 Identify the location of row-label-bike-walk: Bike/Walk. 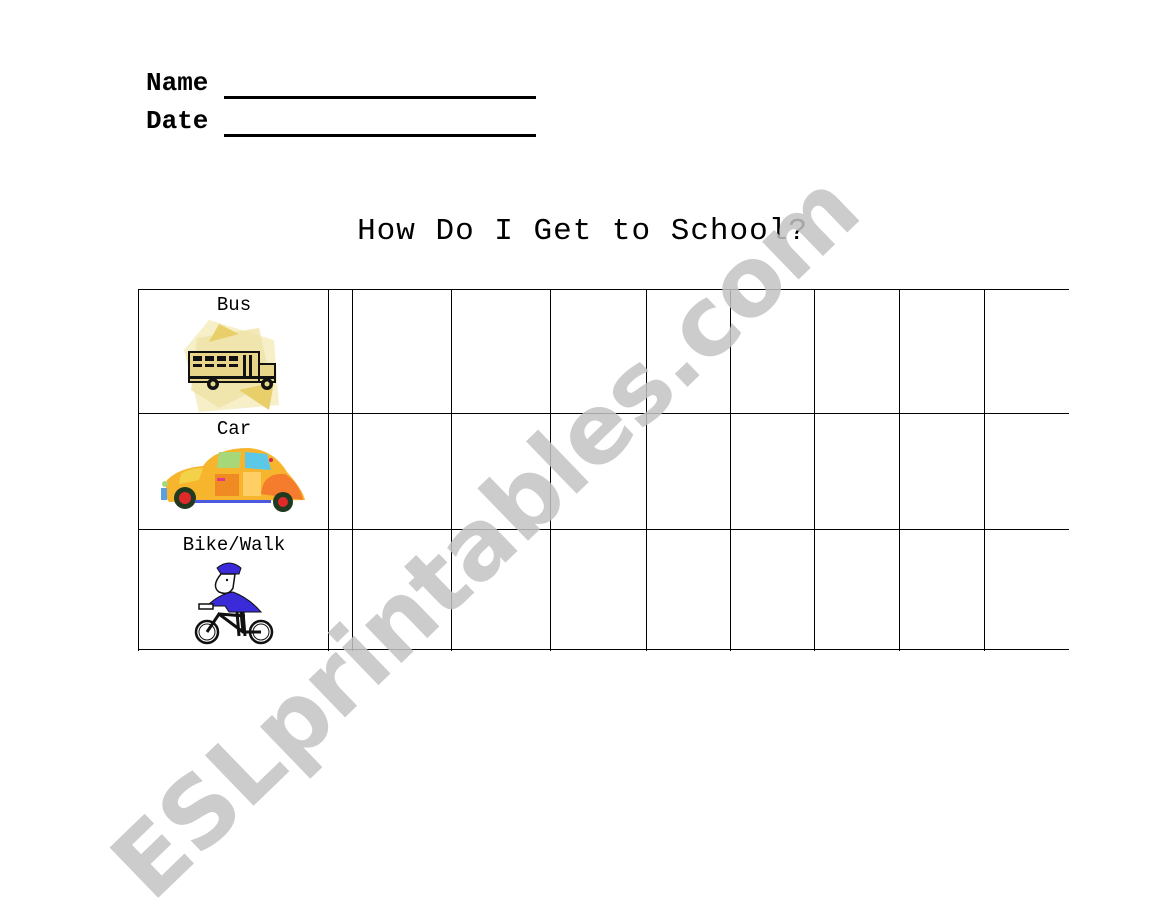
(234, 590).